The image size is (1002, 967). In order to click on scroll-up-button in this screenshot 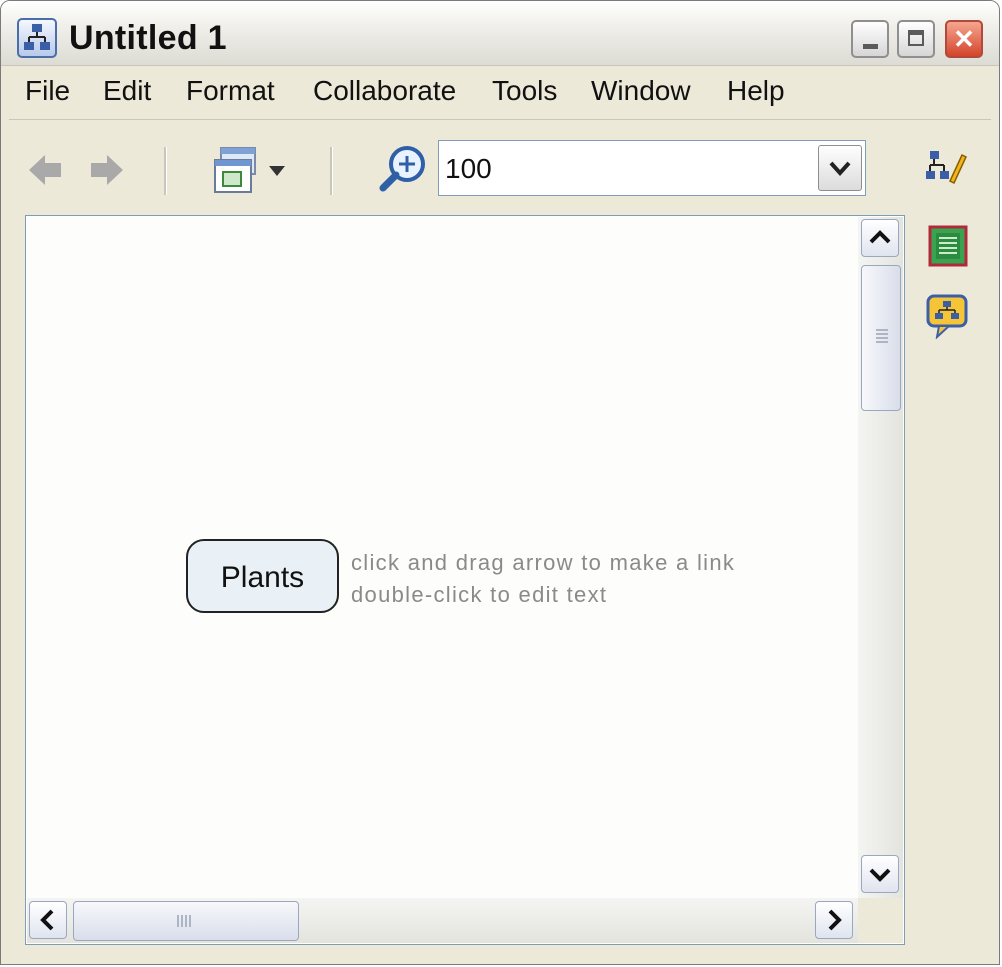, I will do `click(880, 238)`.